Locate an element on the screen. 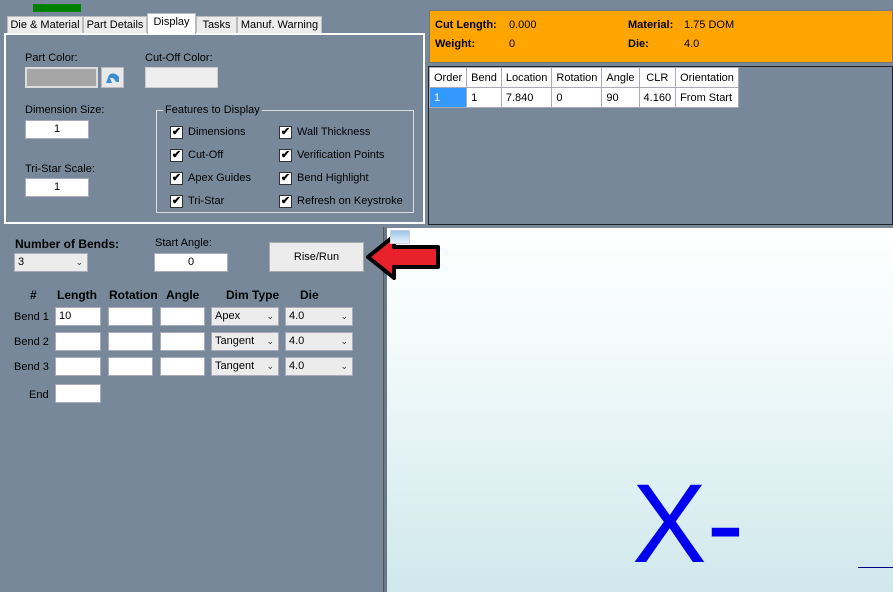  weight-label: Weight: is located at coordinates (455, 44).